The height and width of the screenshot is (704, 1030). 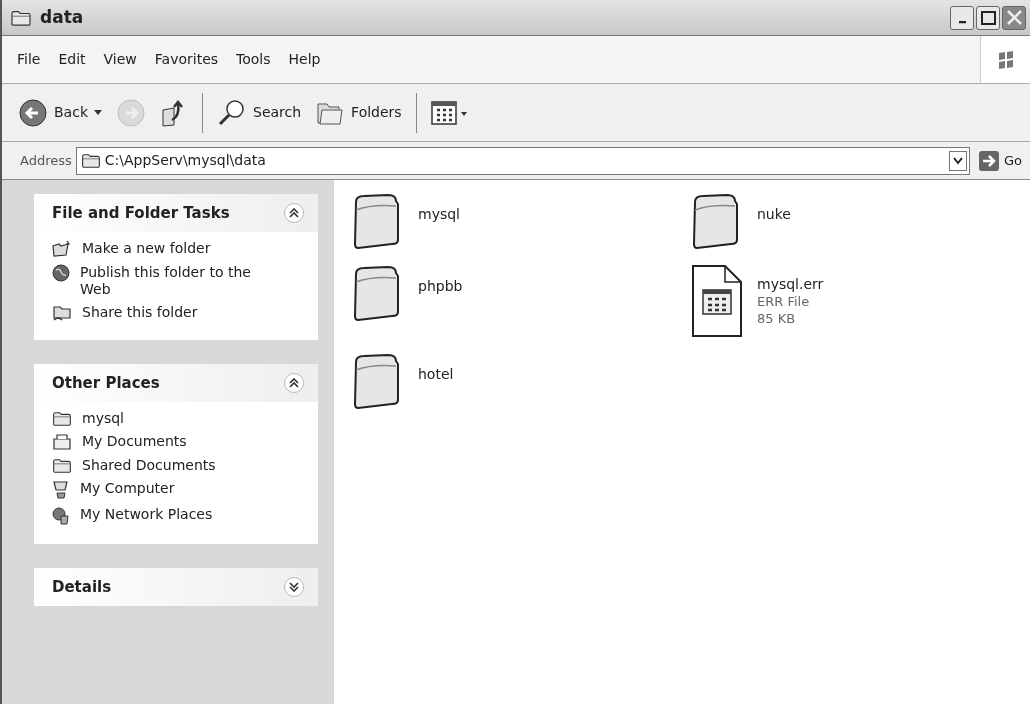 What do you see at coordinates (259, 112) in the screenshot?
I see `search-button: Search` at bounding box center [259, 112].